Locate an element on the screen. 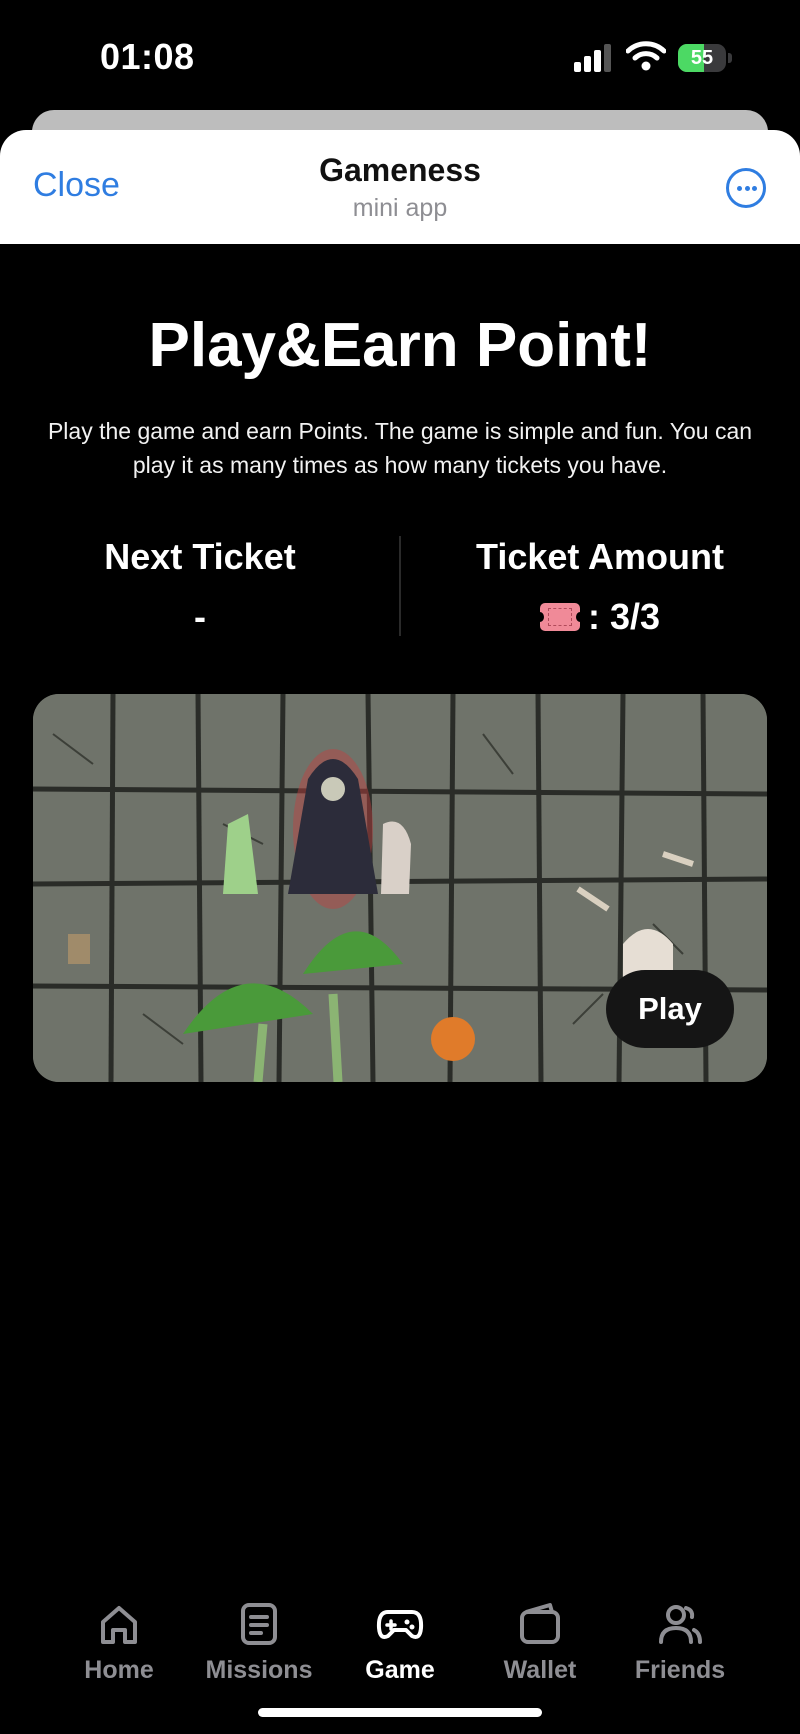 Image resolution: width=800 pixels, height=1734 pixels. next-ticket-label: Next Ticket is located at coordinates (200, 556).